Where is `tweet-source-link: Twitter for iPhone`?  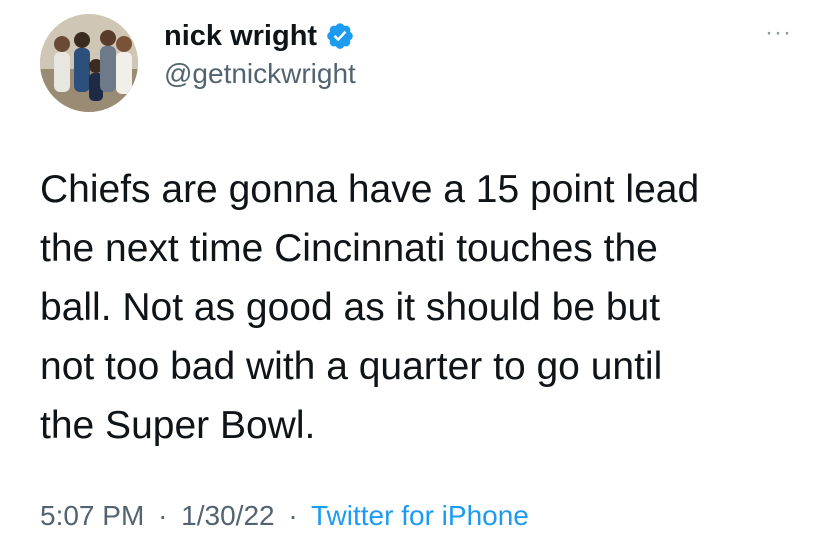
tweet-source-link: Twitter for iPhone is located at coordinates (420, 515).